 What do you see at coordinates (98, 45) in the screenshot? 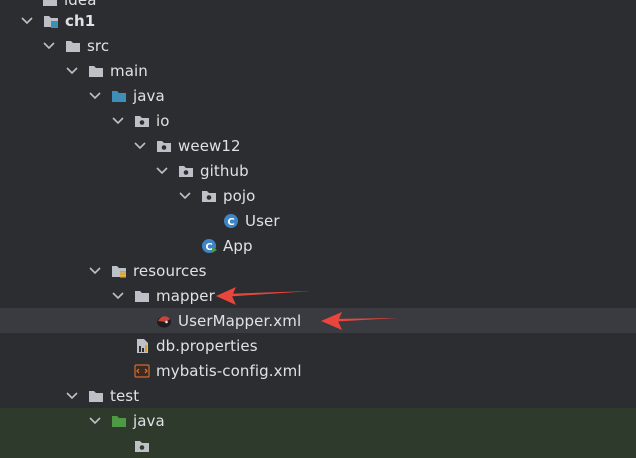
I see `tree-item-label: src` at bounding box center [98, 45].